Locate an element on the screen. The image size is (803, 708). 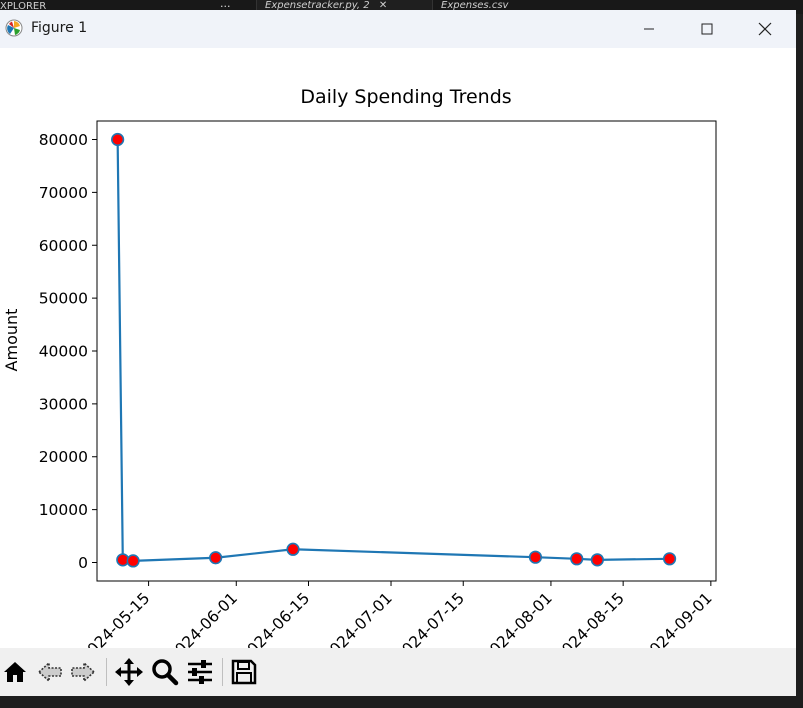
y-tick-label: 80000 is located at coordinates (63, 140).